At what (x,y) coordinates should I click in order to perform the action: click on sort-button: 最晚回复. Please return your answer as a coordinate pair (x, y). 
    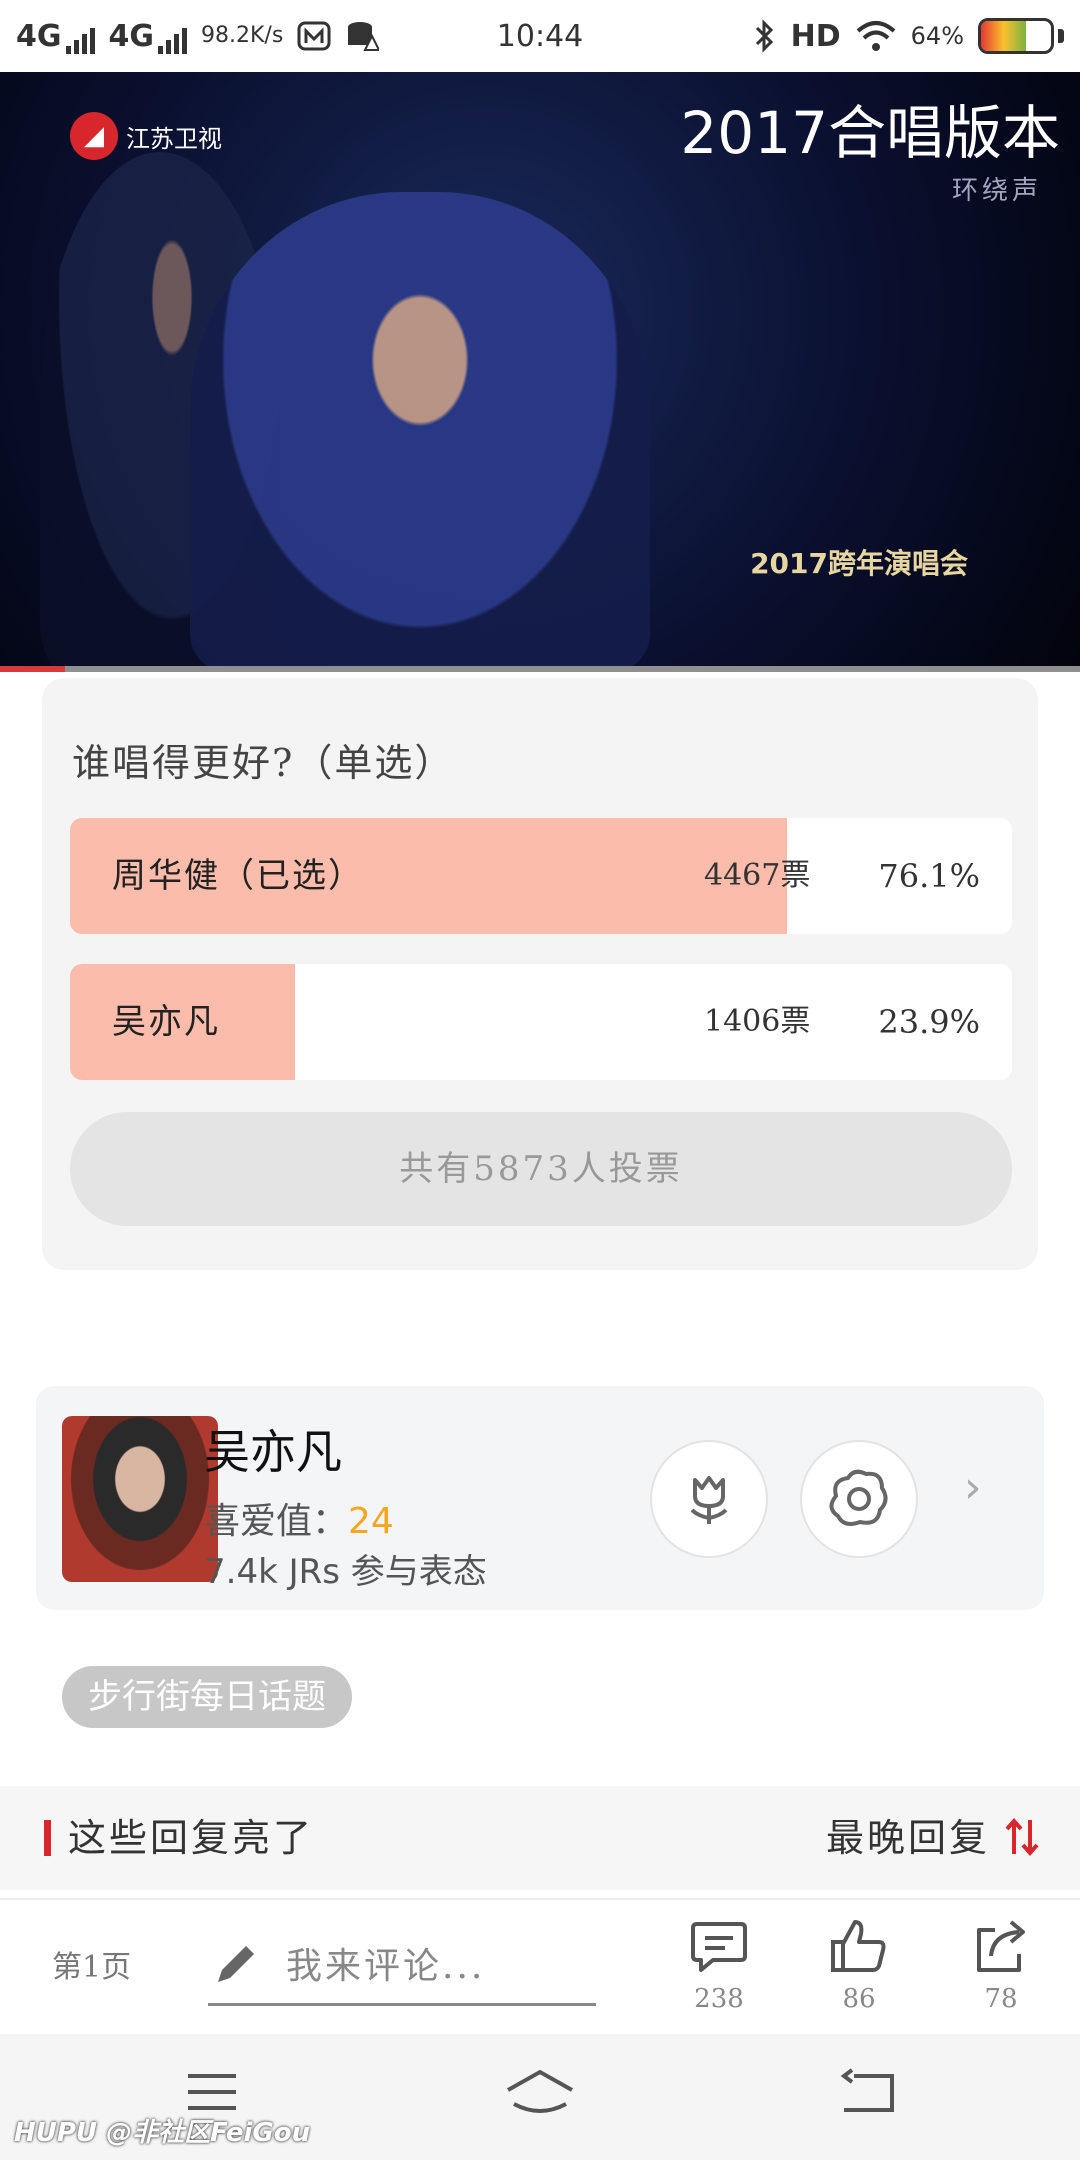
    Looking at the image, I should click on (908, 1838).